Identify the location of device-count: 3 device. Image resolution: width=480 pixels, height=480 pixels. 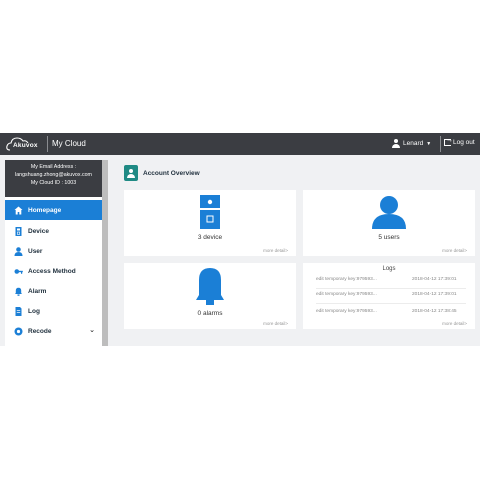
(210, 237).